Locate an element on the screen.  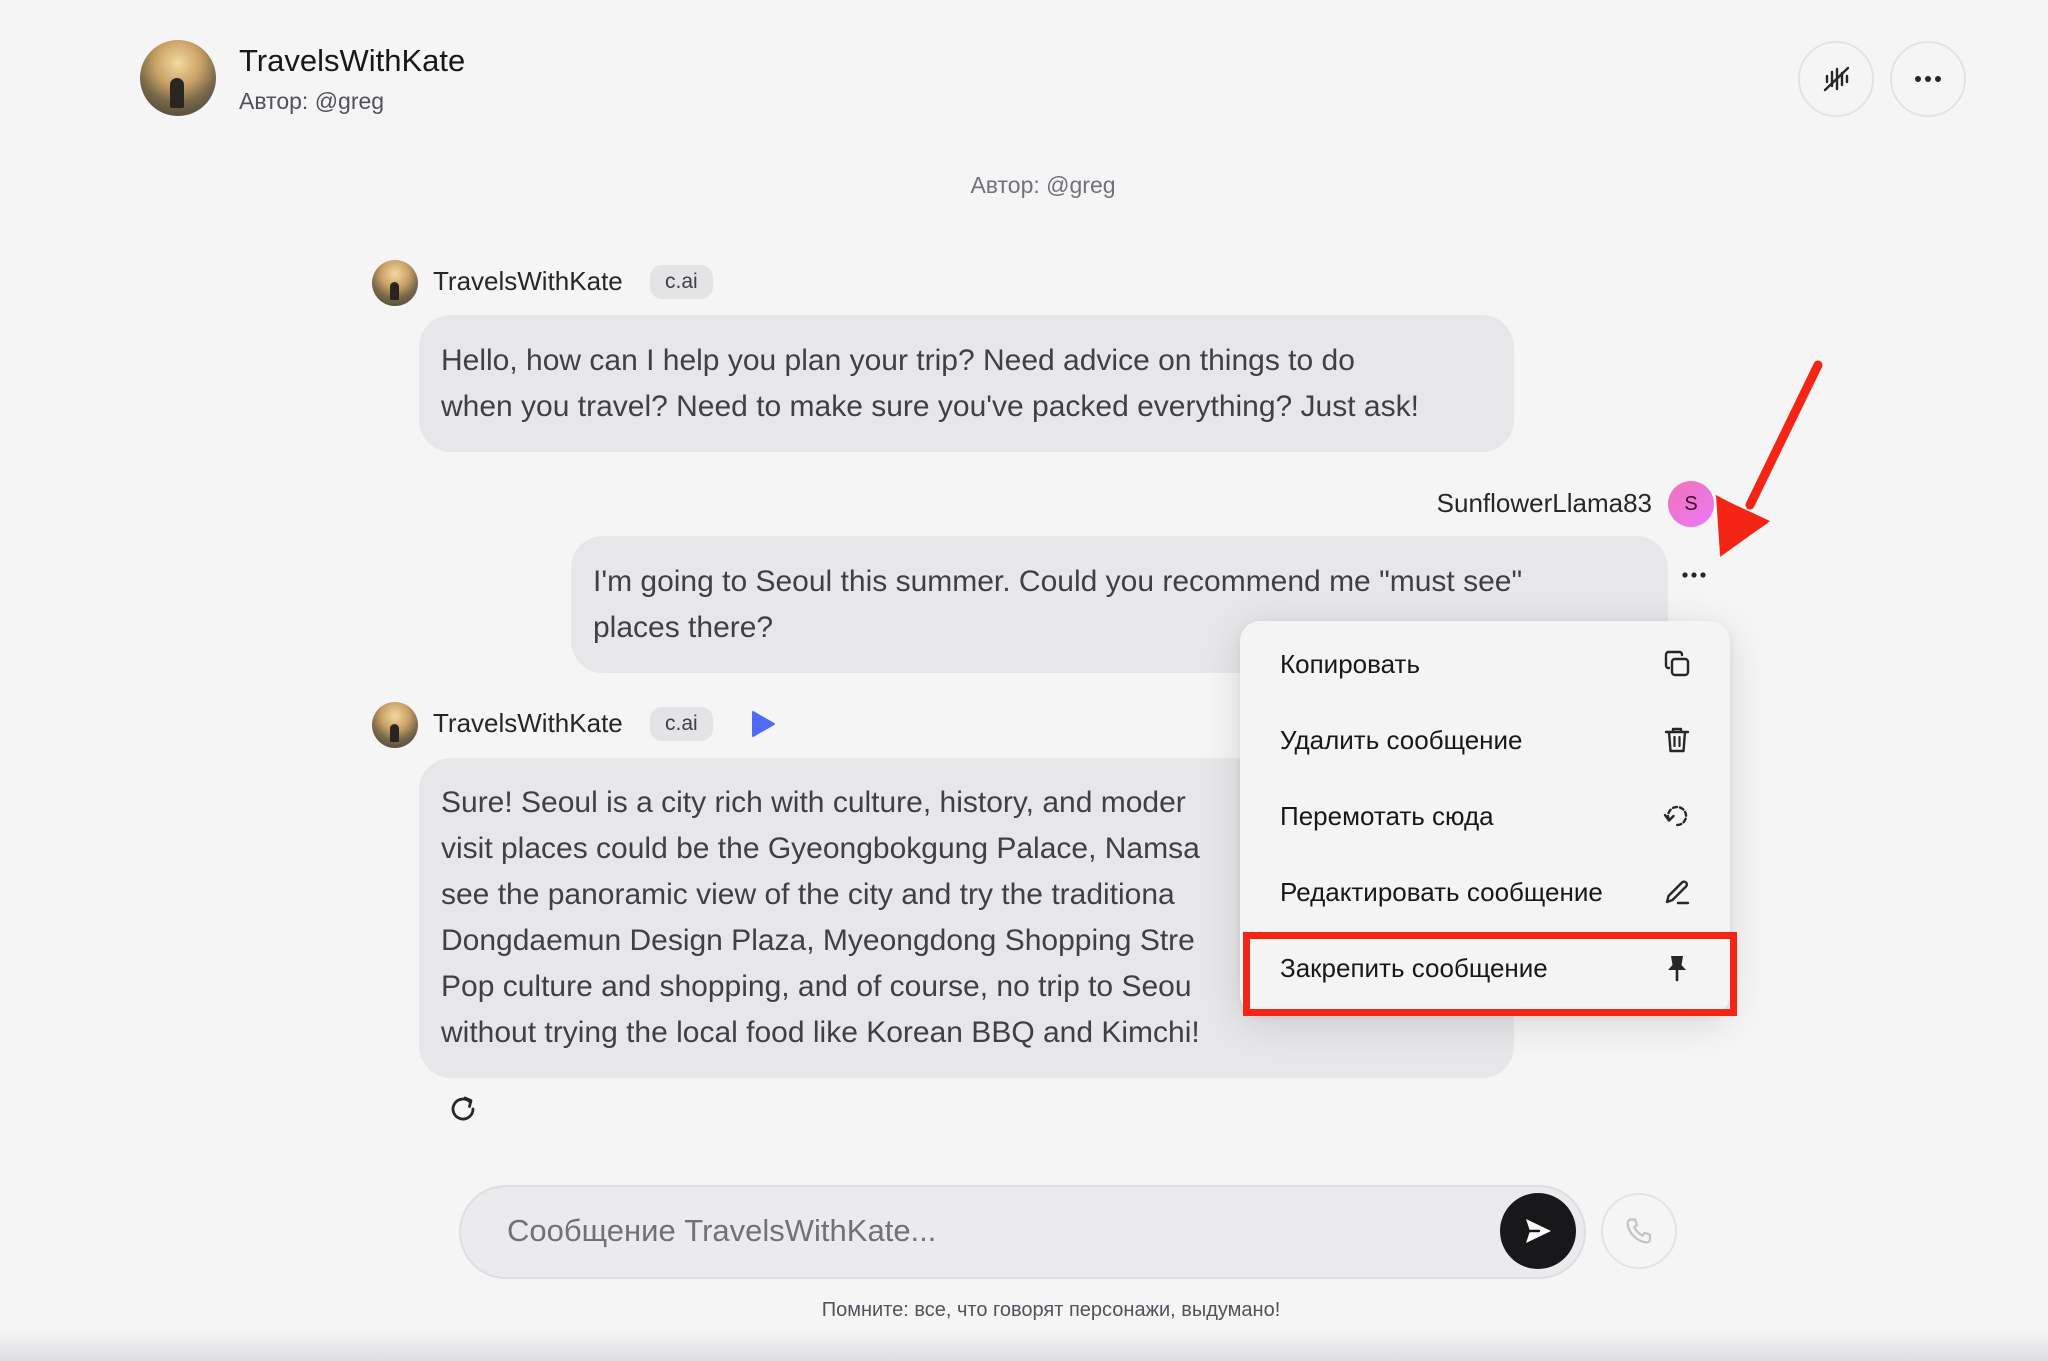
send-button is located at coordinates (1538, 1231).